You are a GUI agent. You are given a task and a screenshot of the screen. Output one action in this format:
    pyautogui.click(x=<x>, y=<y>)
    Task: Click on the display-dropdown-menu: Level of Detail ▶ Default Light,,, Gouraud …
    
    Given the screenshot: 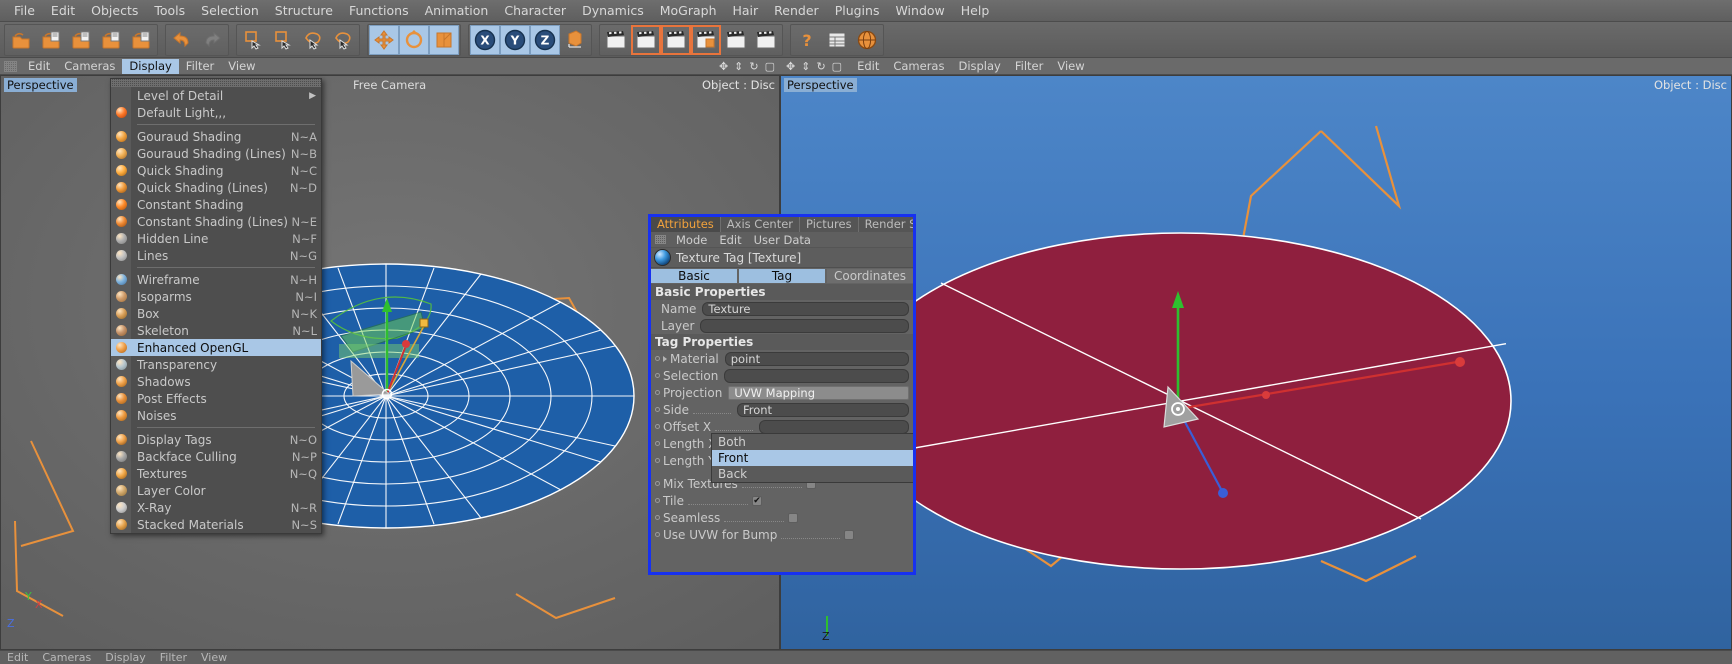 What is the action you would take?
    pyautogui.click(x=216, y=306)
    